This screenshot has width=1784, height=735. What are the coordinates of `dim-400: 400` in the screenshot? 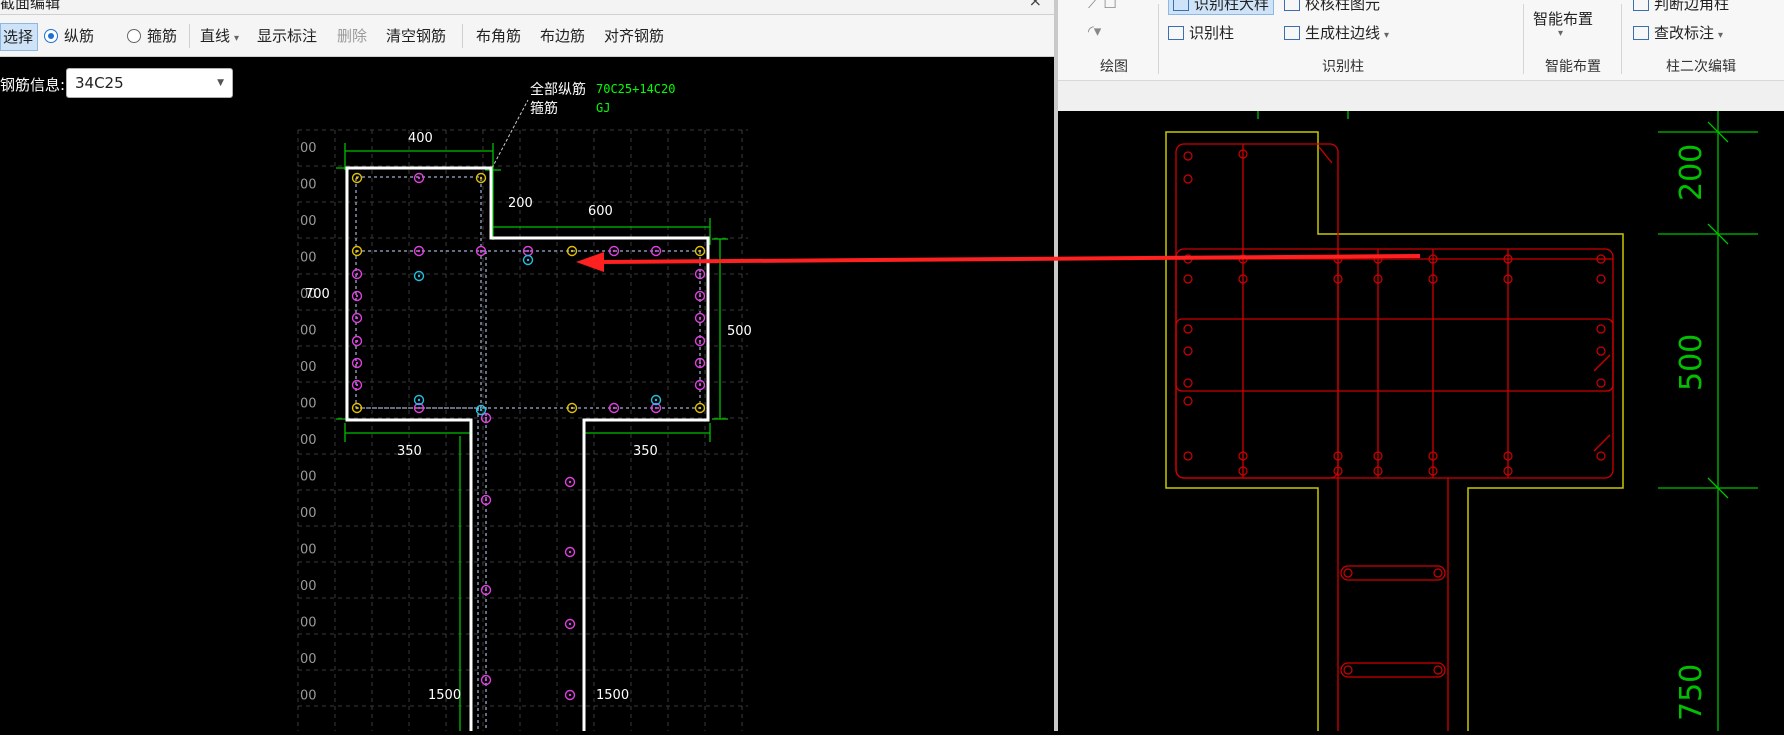 It's located at (420, 138).